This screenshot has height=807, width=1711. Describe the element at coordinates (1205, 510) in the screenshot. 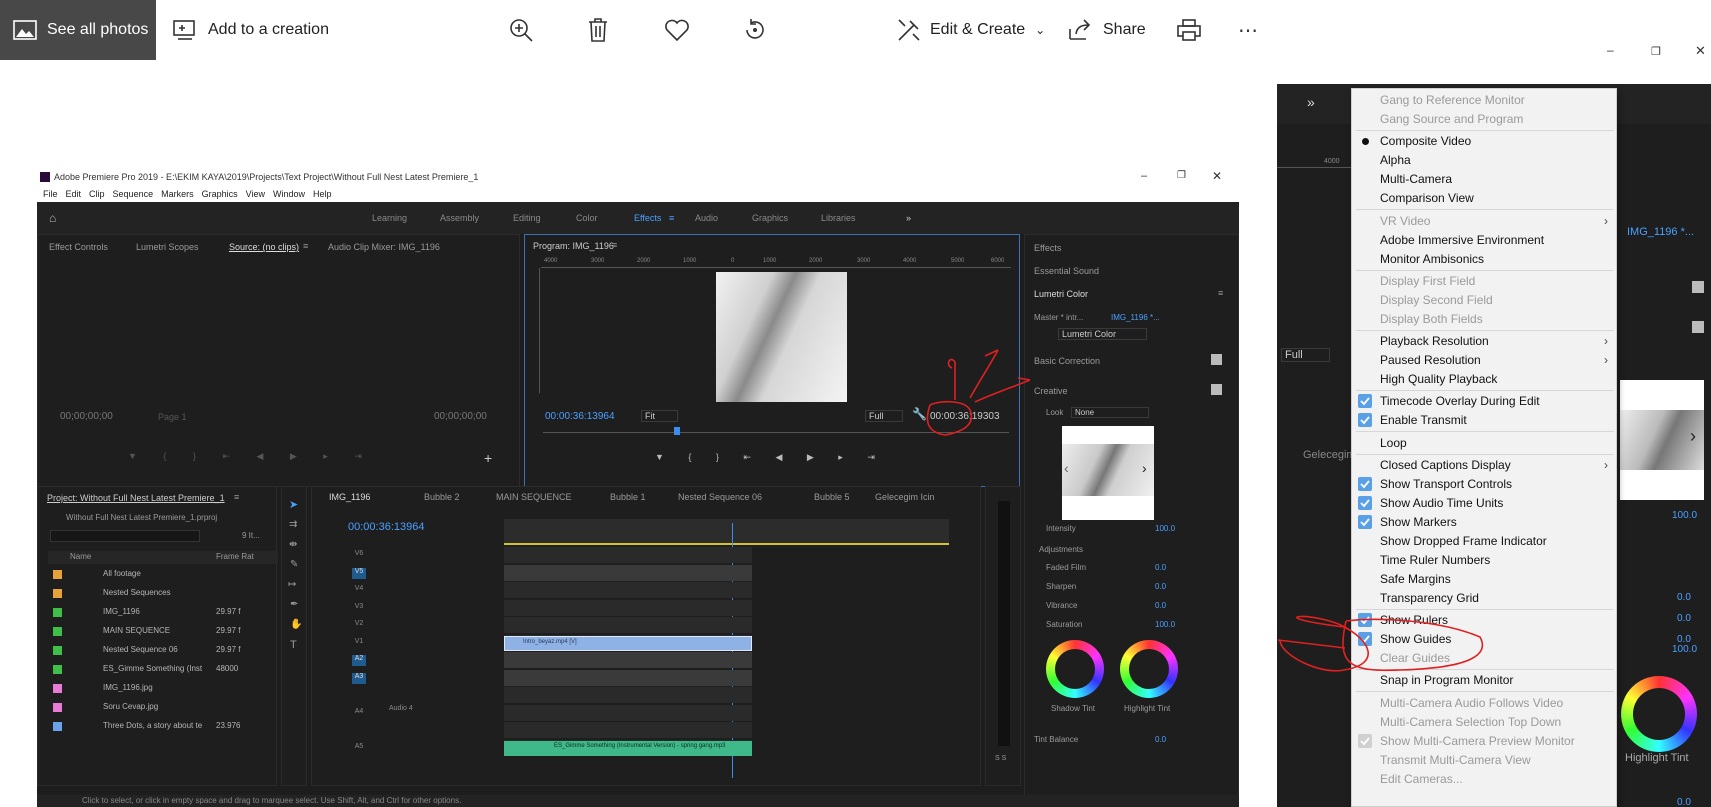

I see `annotation-overlay` at that location.